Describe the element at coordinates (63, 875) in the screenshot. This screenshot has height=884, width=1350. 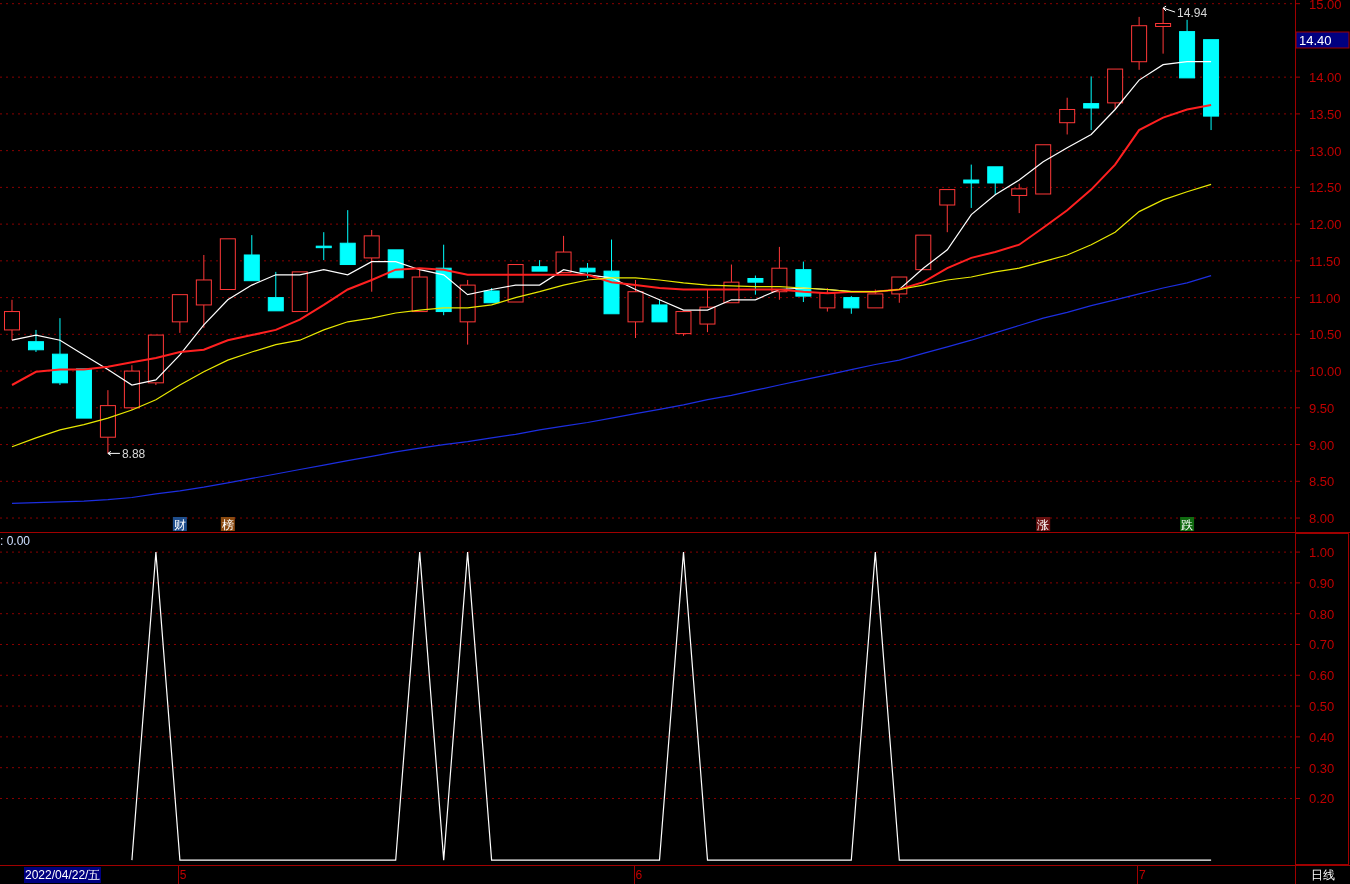
I see `cursor-date: 2022/04/22/五` at that location.